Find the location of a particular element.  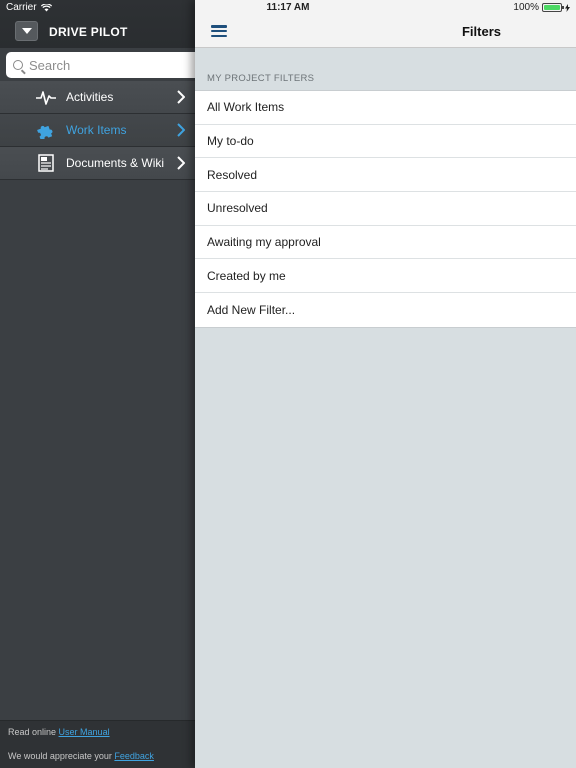

filter-resolved: Resolved is located at coordinates (385, 175).